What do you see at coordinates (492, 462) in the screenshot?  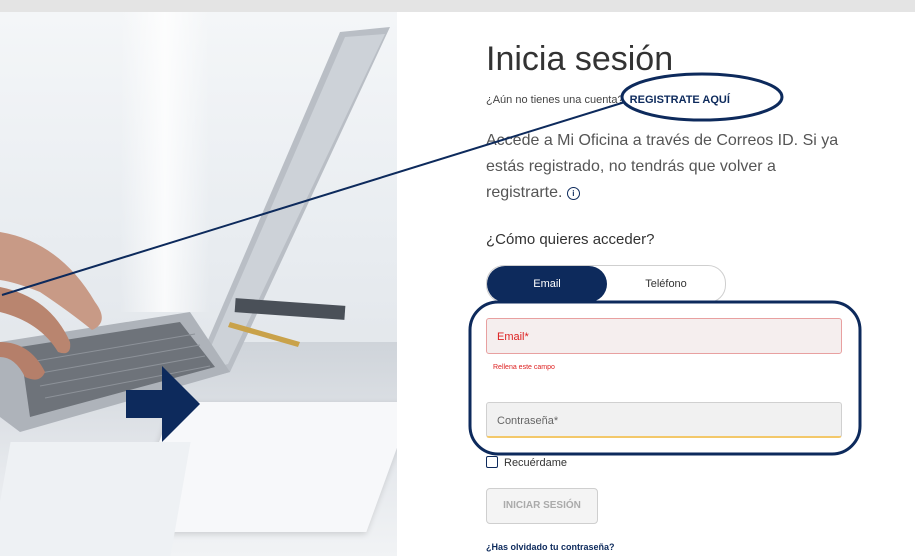 I see `remember-checkbox` at bounding box center [492, 462].